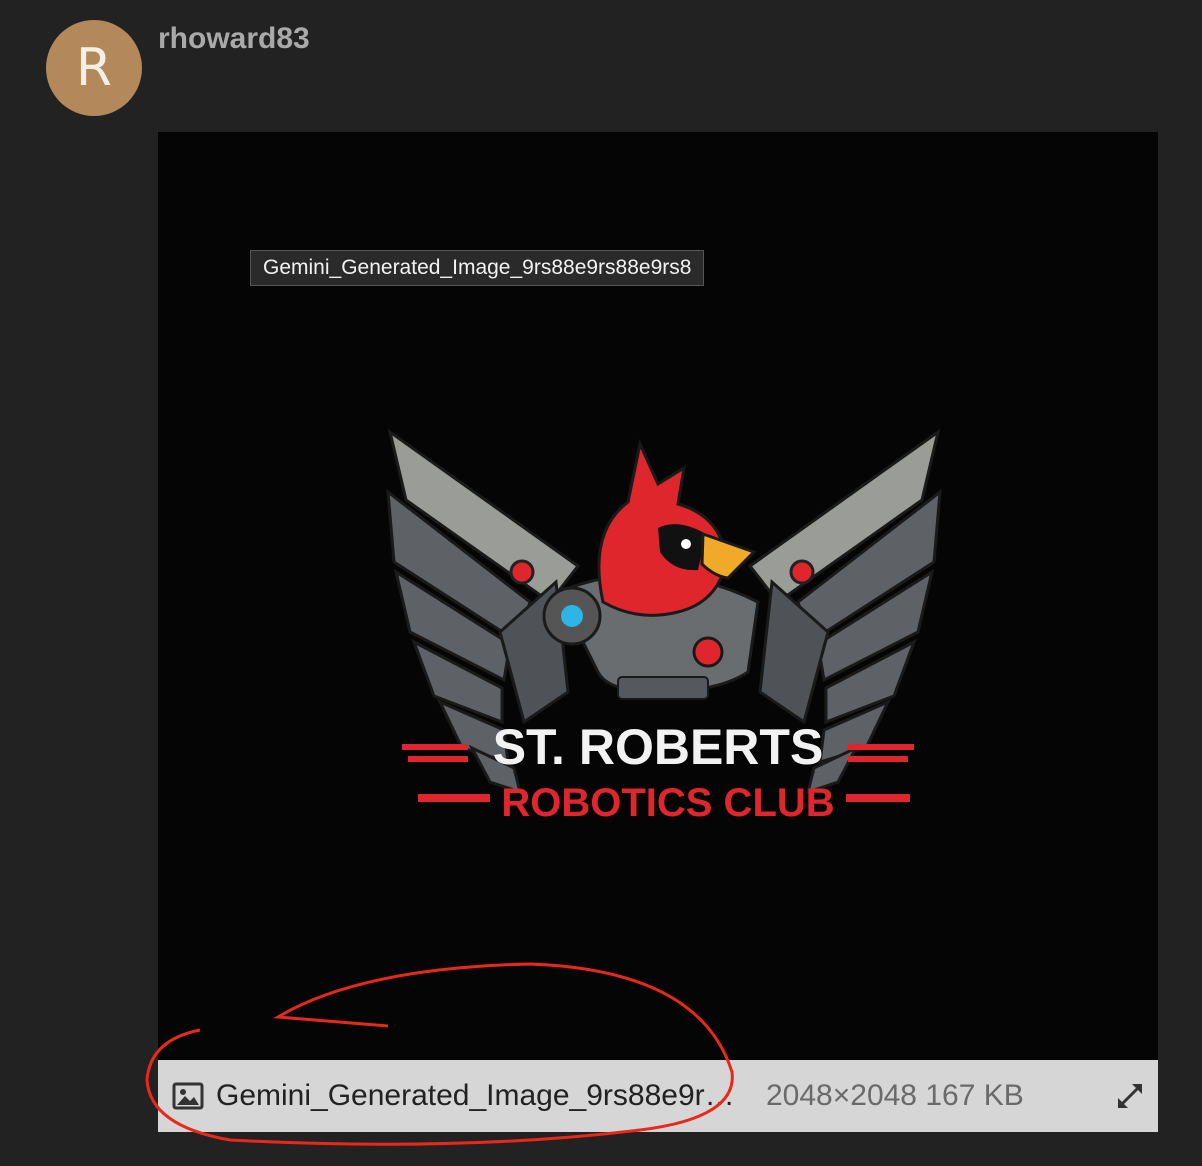 The width and height of the screenshot is (1202, 1166). Describe the element at coordinates (1130, 1096) in the screenshot. I see `expand-icon` at that location.